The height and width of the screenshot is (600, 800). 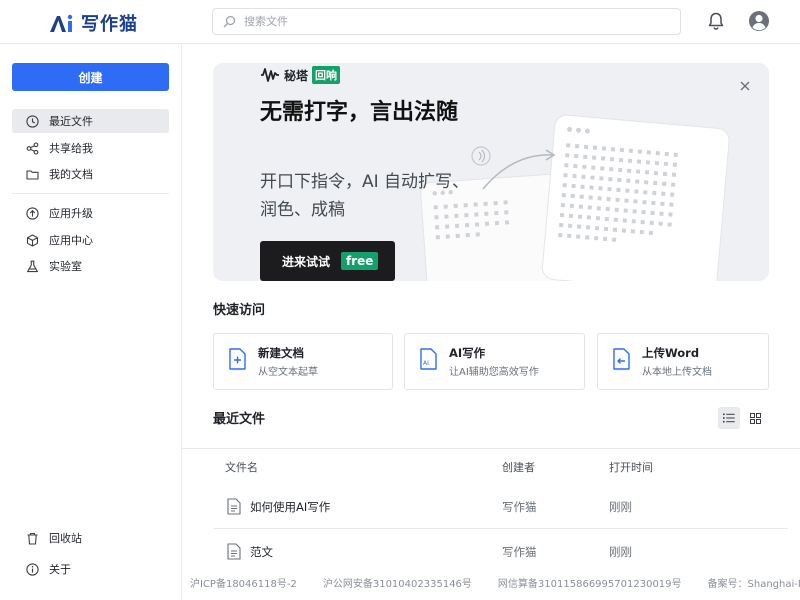 What do you see at coordinates (32, 213) in the screenshot?
I see `upgrade-icon` at bounding box center [32, 213].